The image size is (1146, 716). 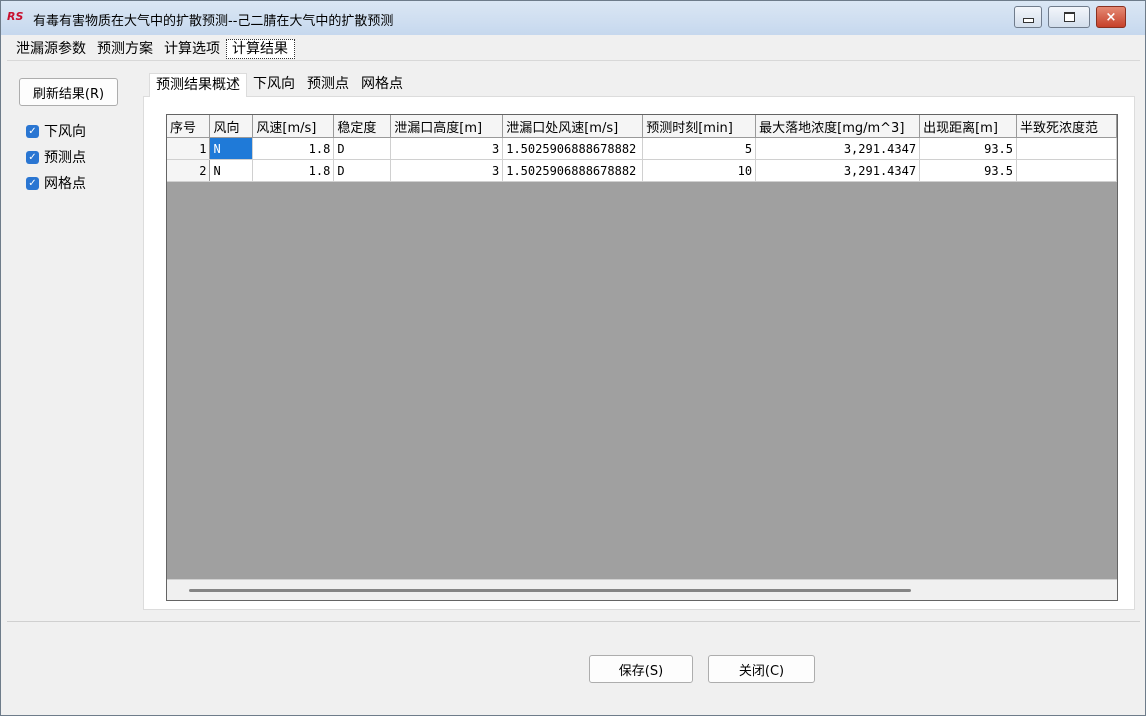 What do you see at coordinates (641, 669) in the screenshot?
I see `save-button: 保存(S)` at bounding box center [641, 669].